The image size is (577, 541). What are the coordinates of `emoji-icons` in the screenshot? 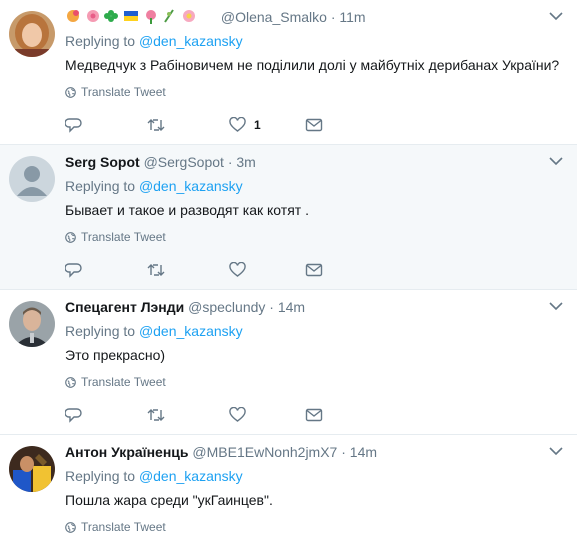 It's located at (141, 17).